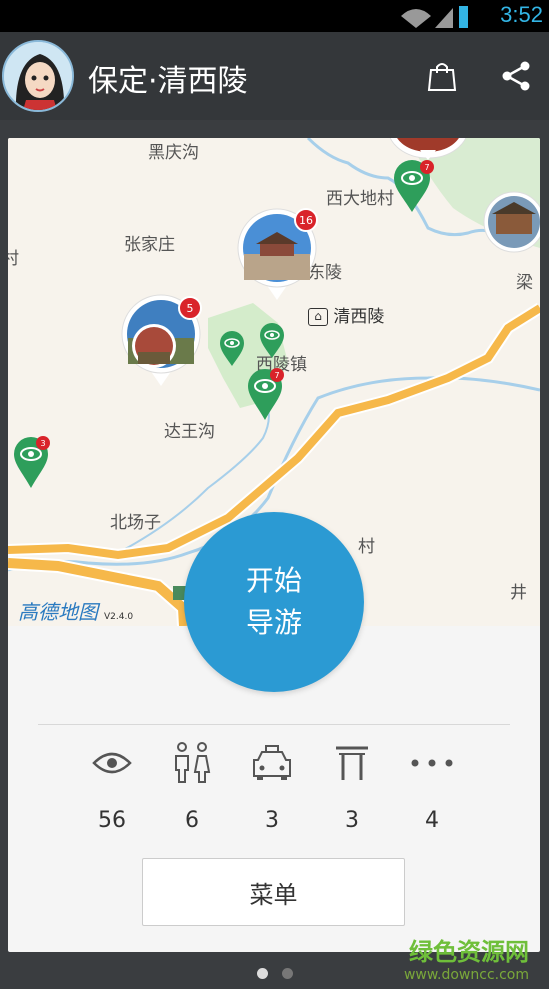 This screenshot has height=989, width=549. I want to click on photo-marker-main: 16, so click(277, 257).